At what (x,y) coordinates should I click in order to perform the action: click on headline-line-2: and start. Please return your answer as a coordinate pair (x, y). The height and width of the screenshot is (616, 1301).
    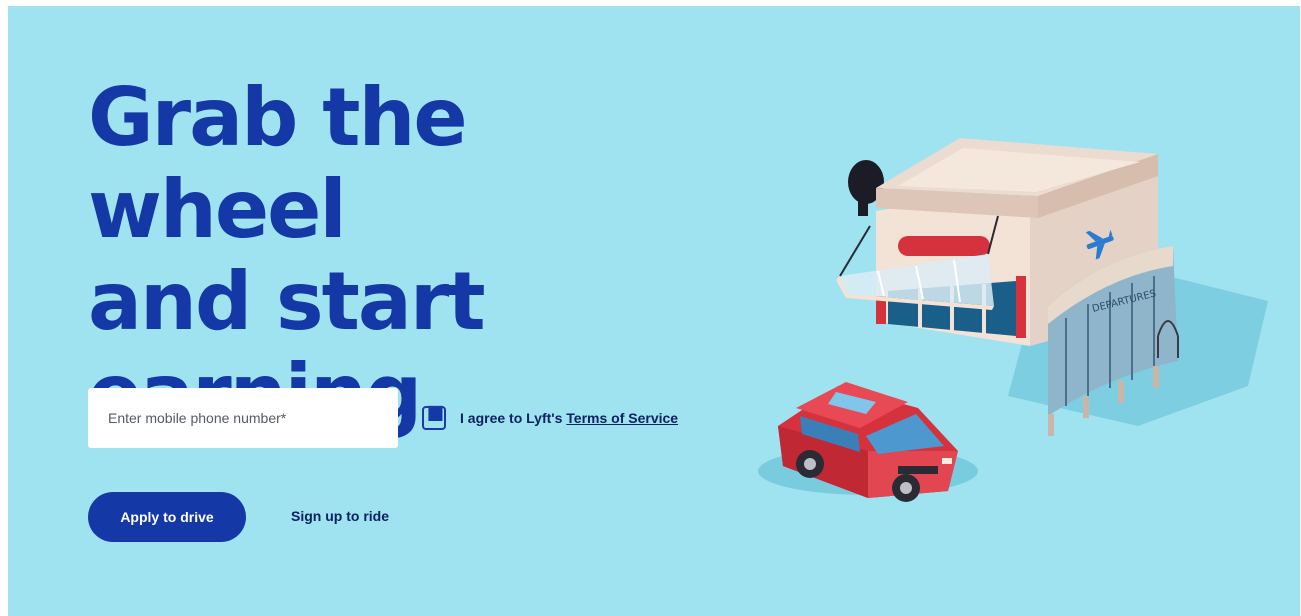
    Looking at the image, I should click on (287, 301).